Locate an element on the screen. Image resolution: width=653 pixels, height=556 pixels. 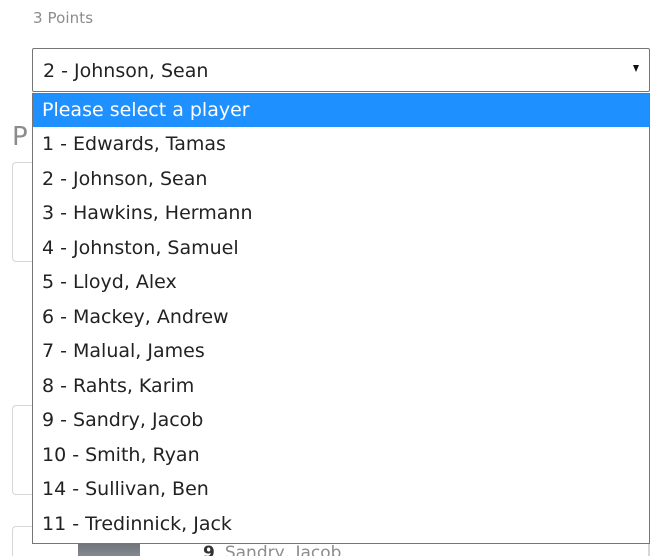
dropdown-option: 7 - Malual, James is located at coordinates (341, 351).